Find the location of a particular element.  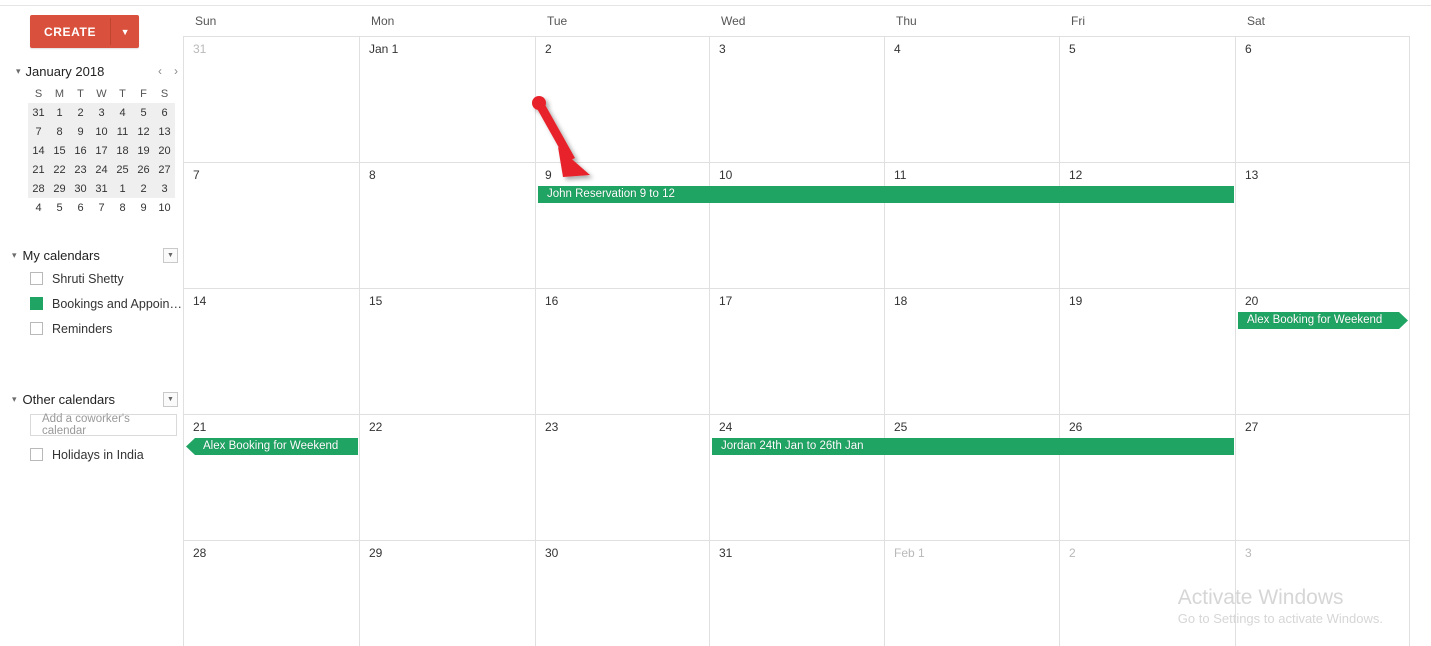

mini-day-cell: 14 is located at coordinates (38, 150).